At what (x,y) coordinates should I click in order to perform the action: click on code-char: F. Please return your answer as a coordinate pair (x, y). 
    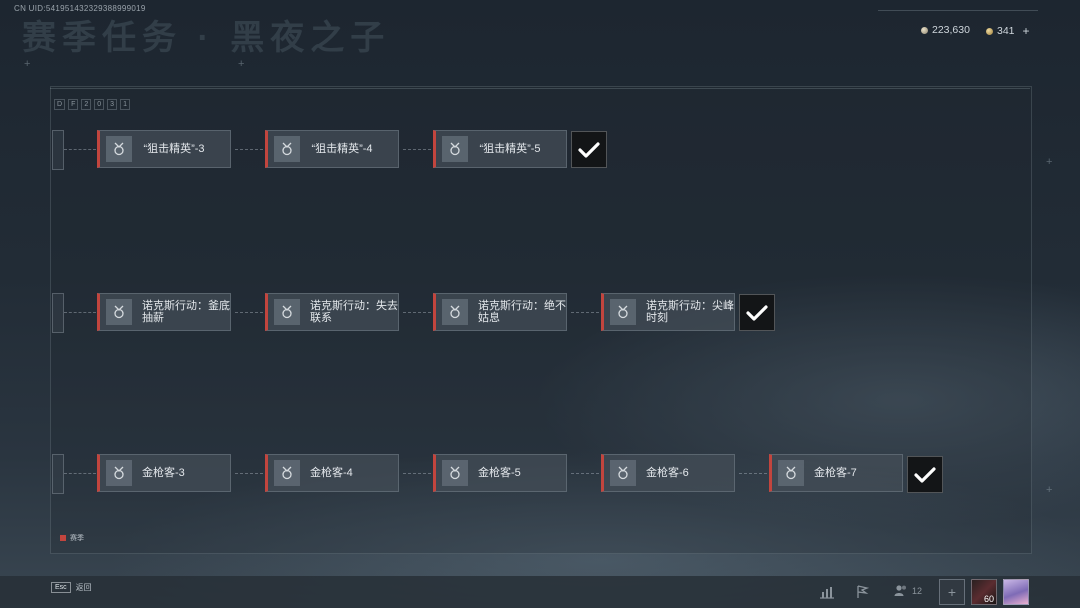
    Looking at the image, I should click on (73, 104).